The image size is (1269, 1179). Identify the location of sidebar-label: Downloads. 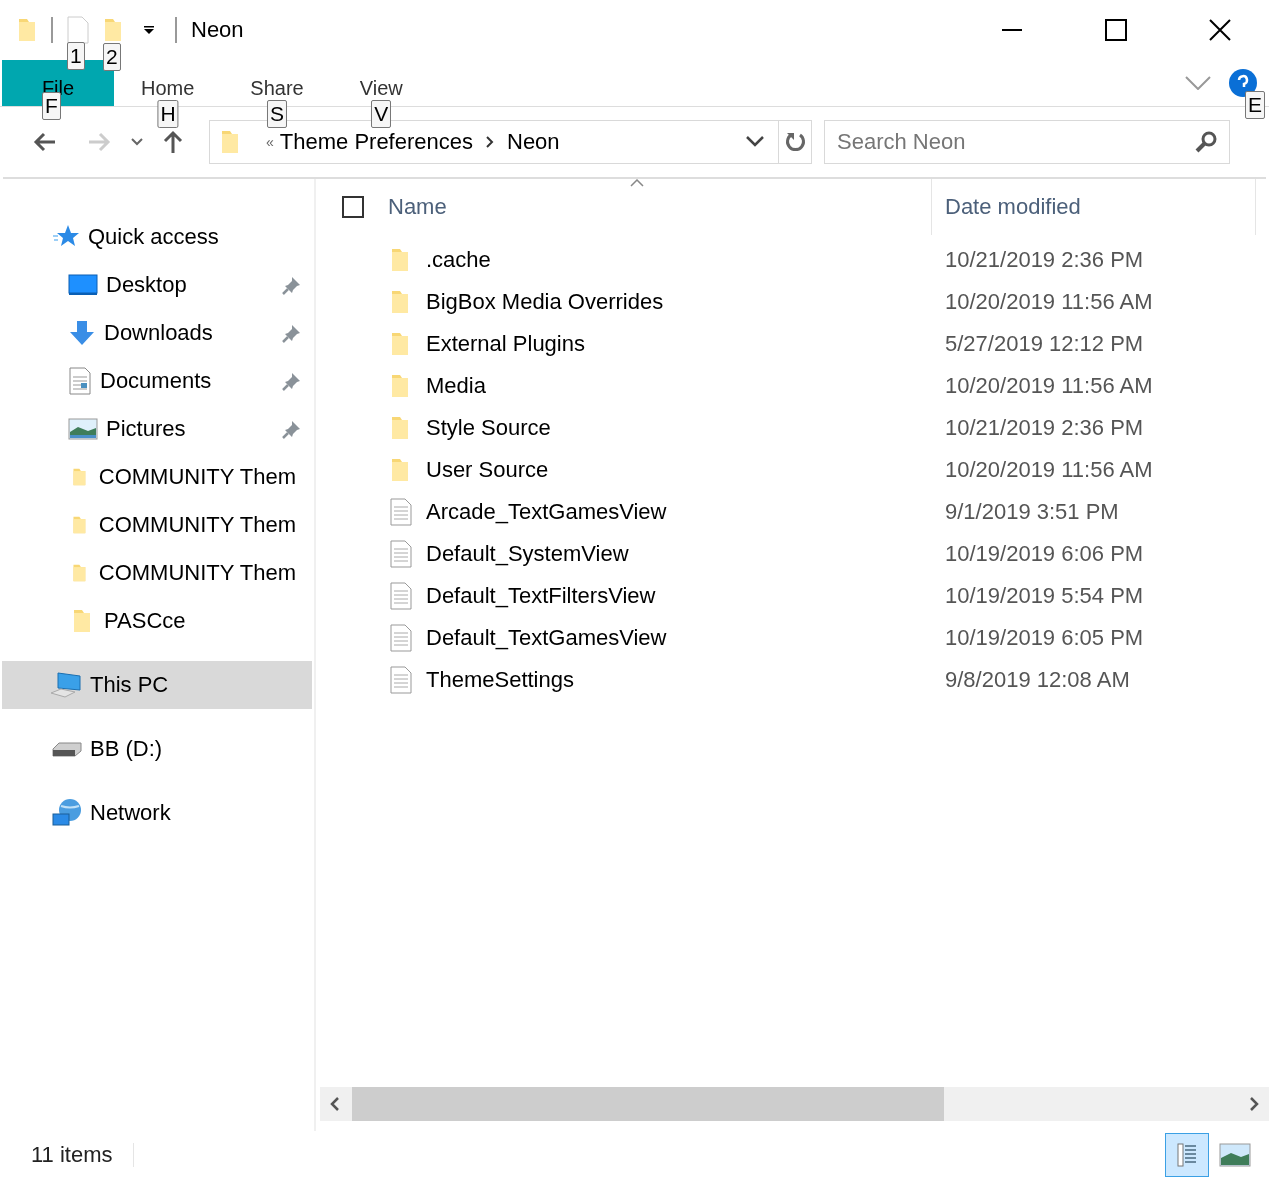
(158, 333).